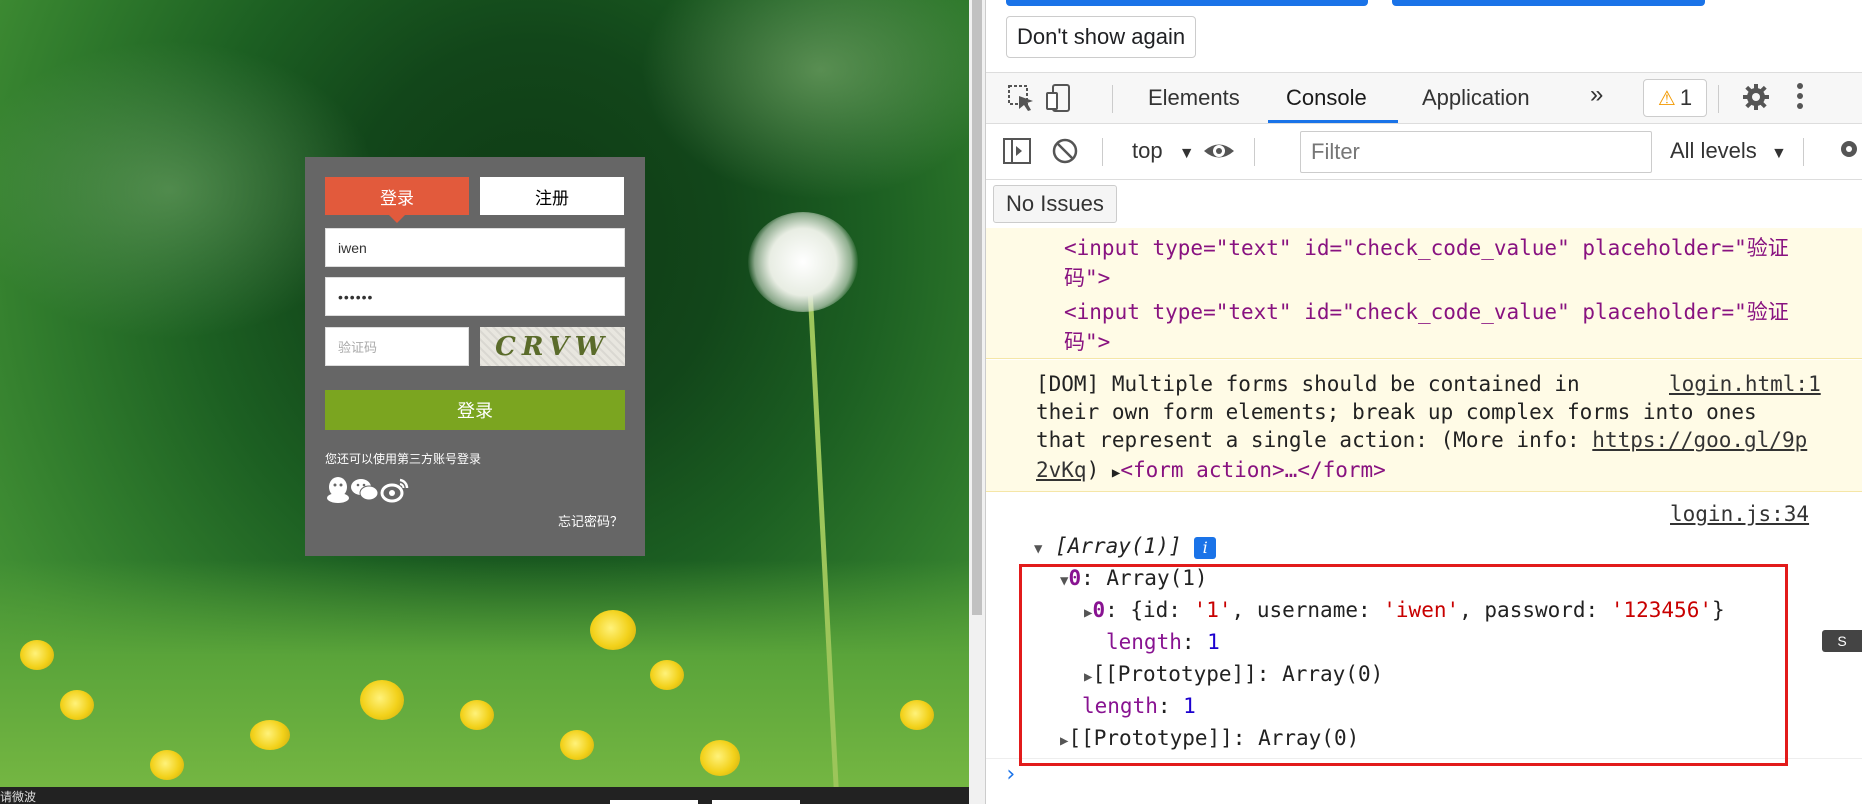 The image size is (1862, 804). Describe the element at coordinates (1219, 154) in the screenshot. I see `live-expression-eye-icon` at that location.